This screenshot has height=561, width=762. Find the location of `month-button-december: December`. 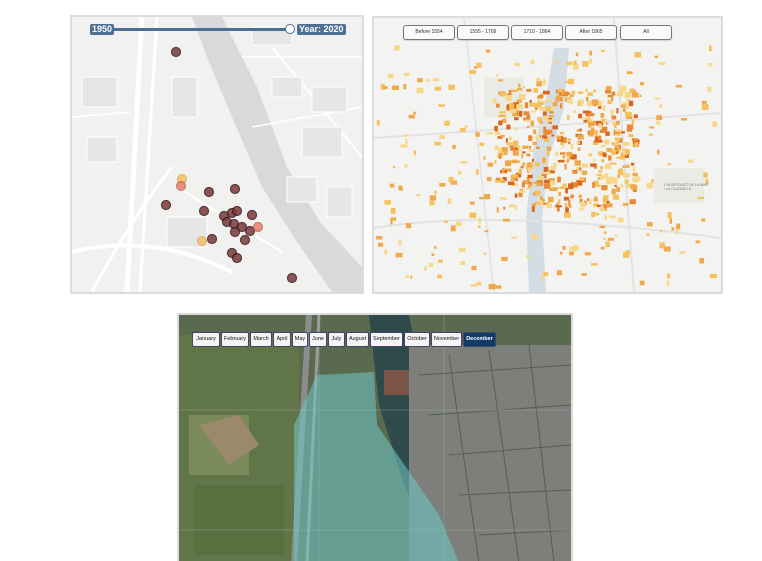

month-button-december: December is located at coordinates (479, 339).